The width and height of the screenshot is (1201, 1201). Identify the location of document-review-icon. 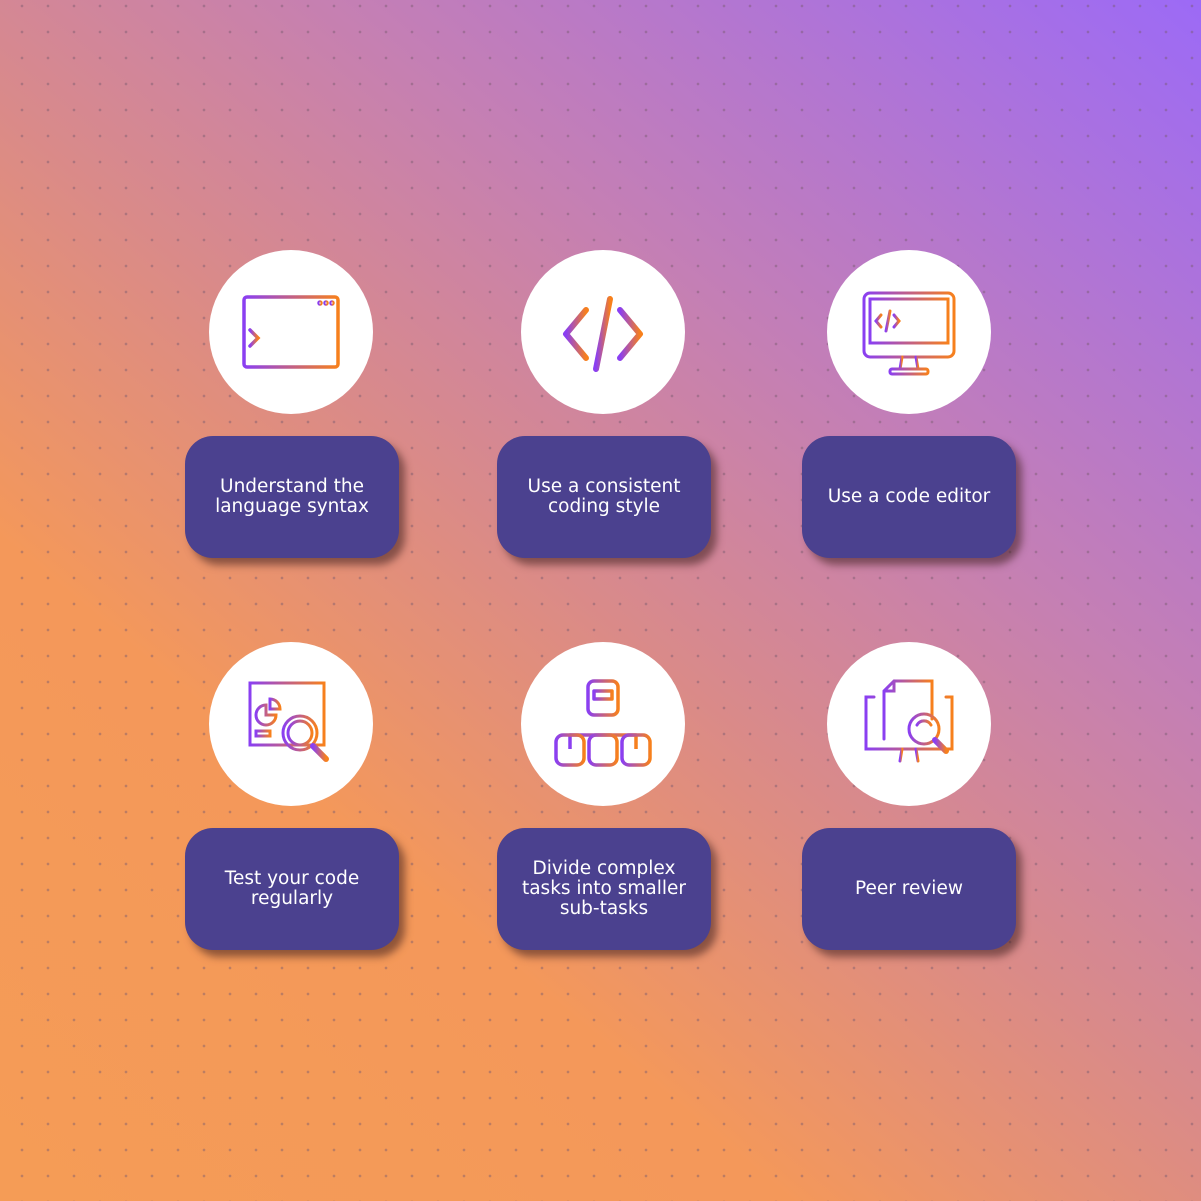
(909, 722).